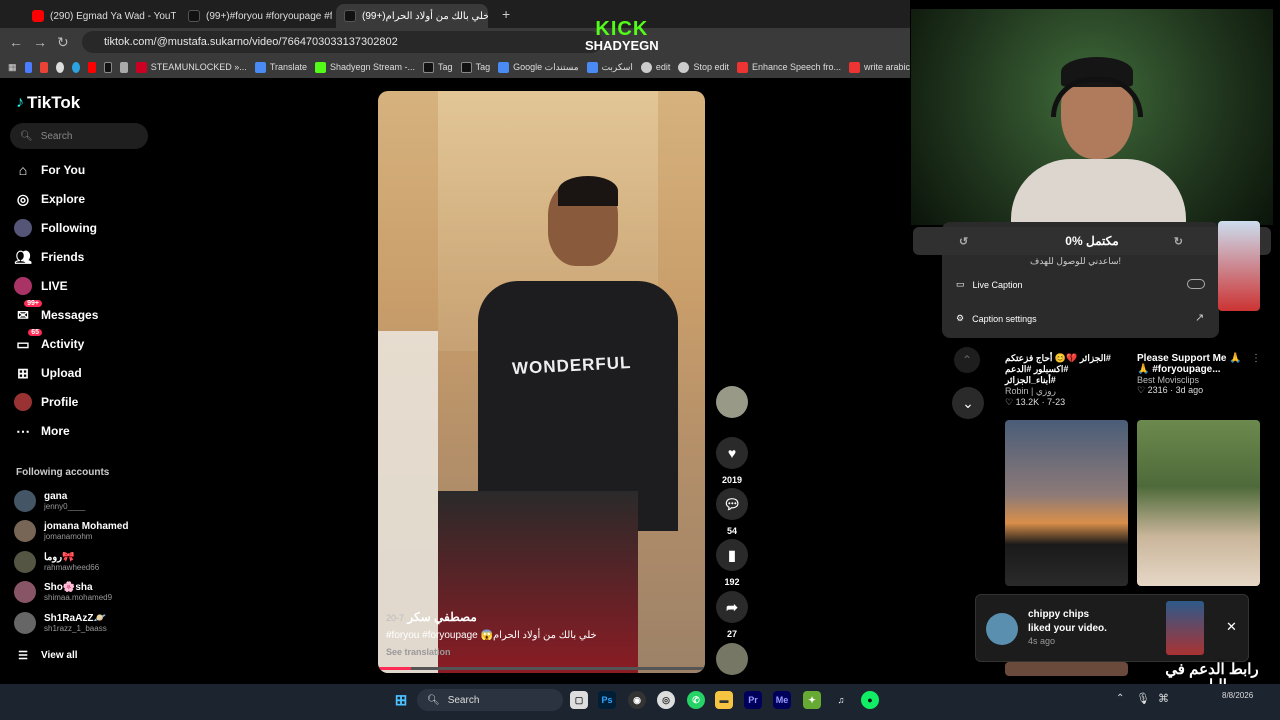 The height and width of the screenshot is (720, 1280). What do you see at coordinates (732, 615) in the screenshot?
I see `share-button: ➦ 27` at bounding box center [732, 615].